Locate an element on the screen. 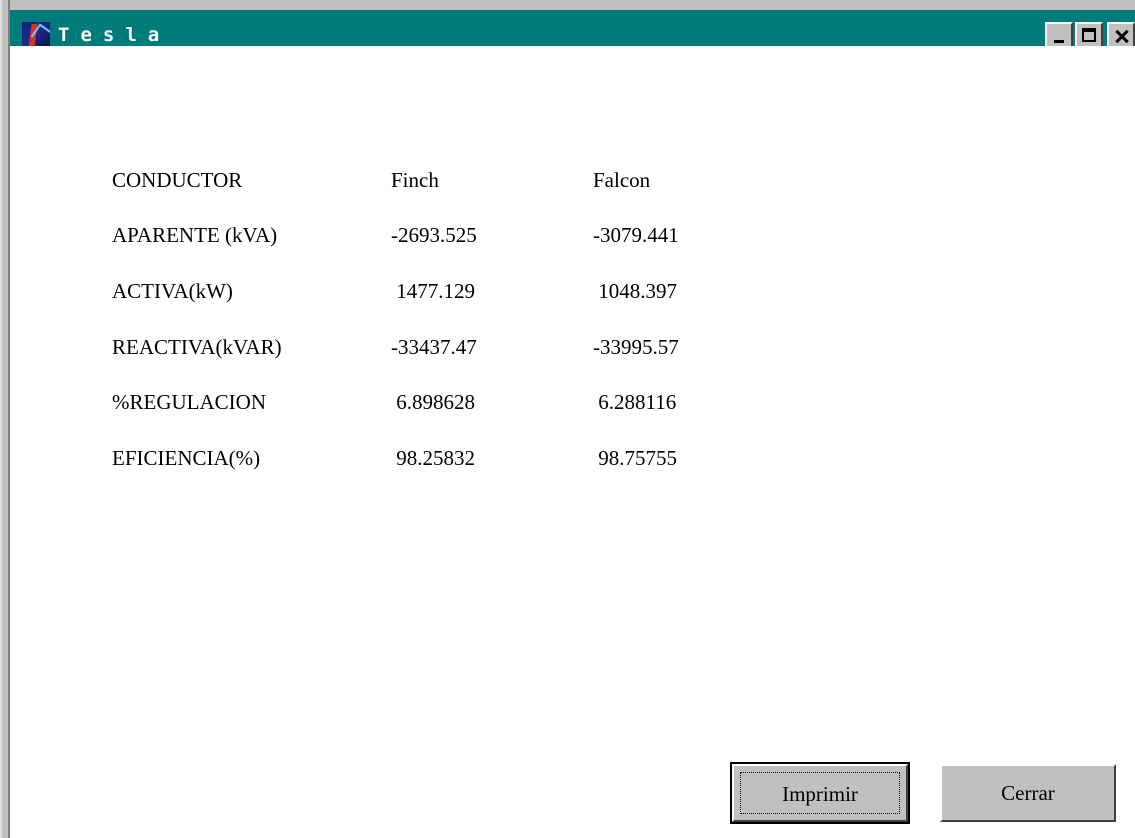  regulacion-finch-value: 6.898628 is located at coordinates (433, 402).